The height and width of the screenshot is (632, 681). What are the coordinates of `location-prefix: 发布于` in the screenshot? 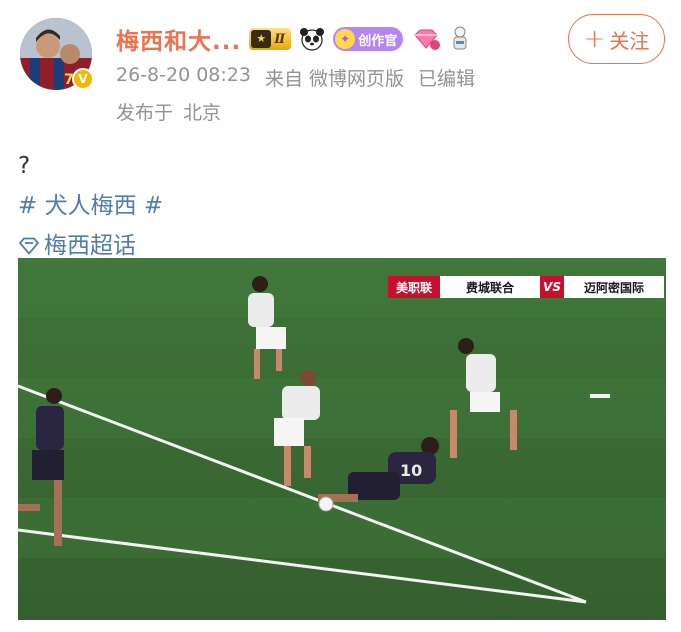 It's located at (145, 113).